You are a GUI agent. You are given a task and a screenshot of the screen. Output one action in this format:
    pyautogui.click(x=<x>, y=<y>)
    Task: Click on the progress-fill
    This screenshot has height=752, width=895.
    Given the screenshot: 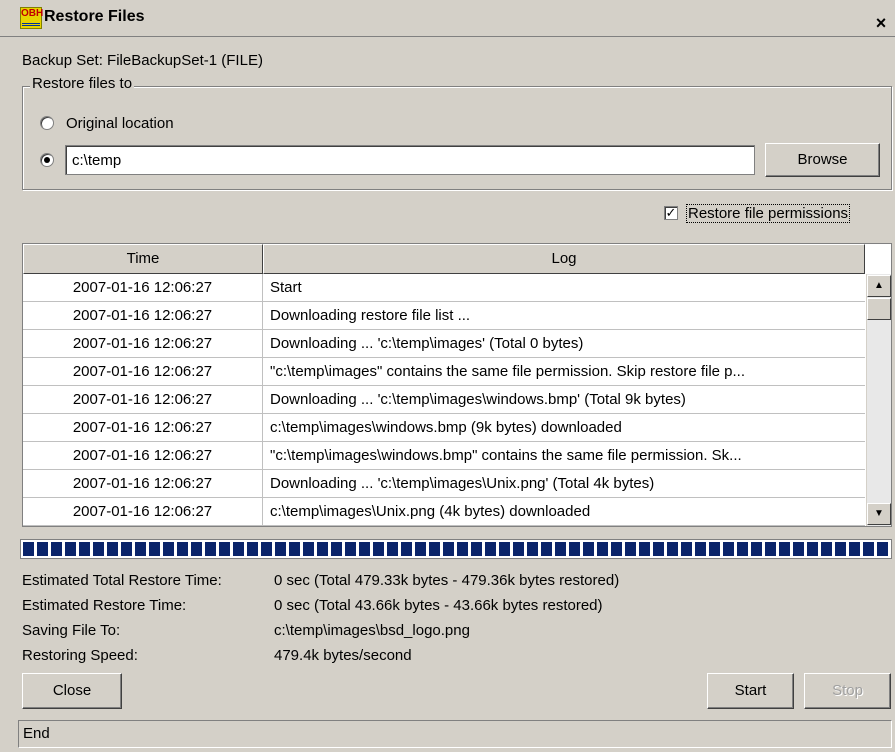 What is the action you would take?
    pyautogui.click(x=456, y=549)
    